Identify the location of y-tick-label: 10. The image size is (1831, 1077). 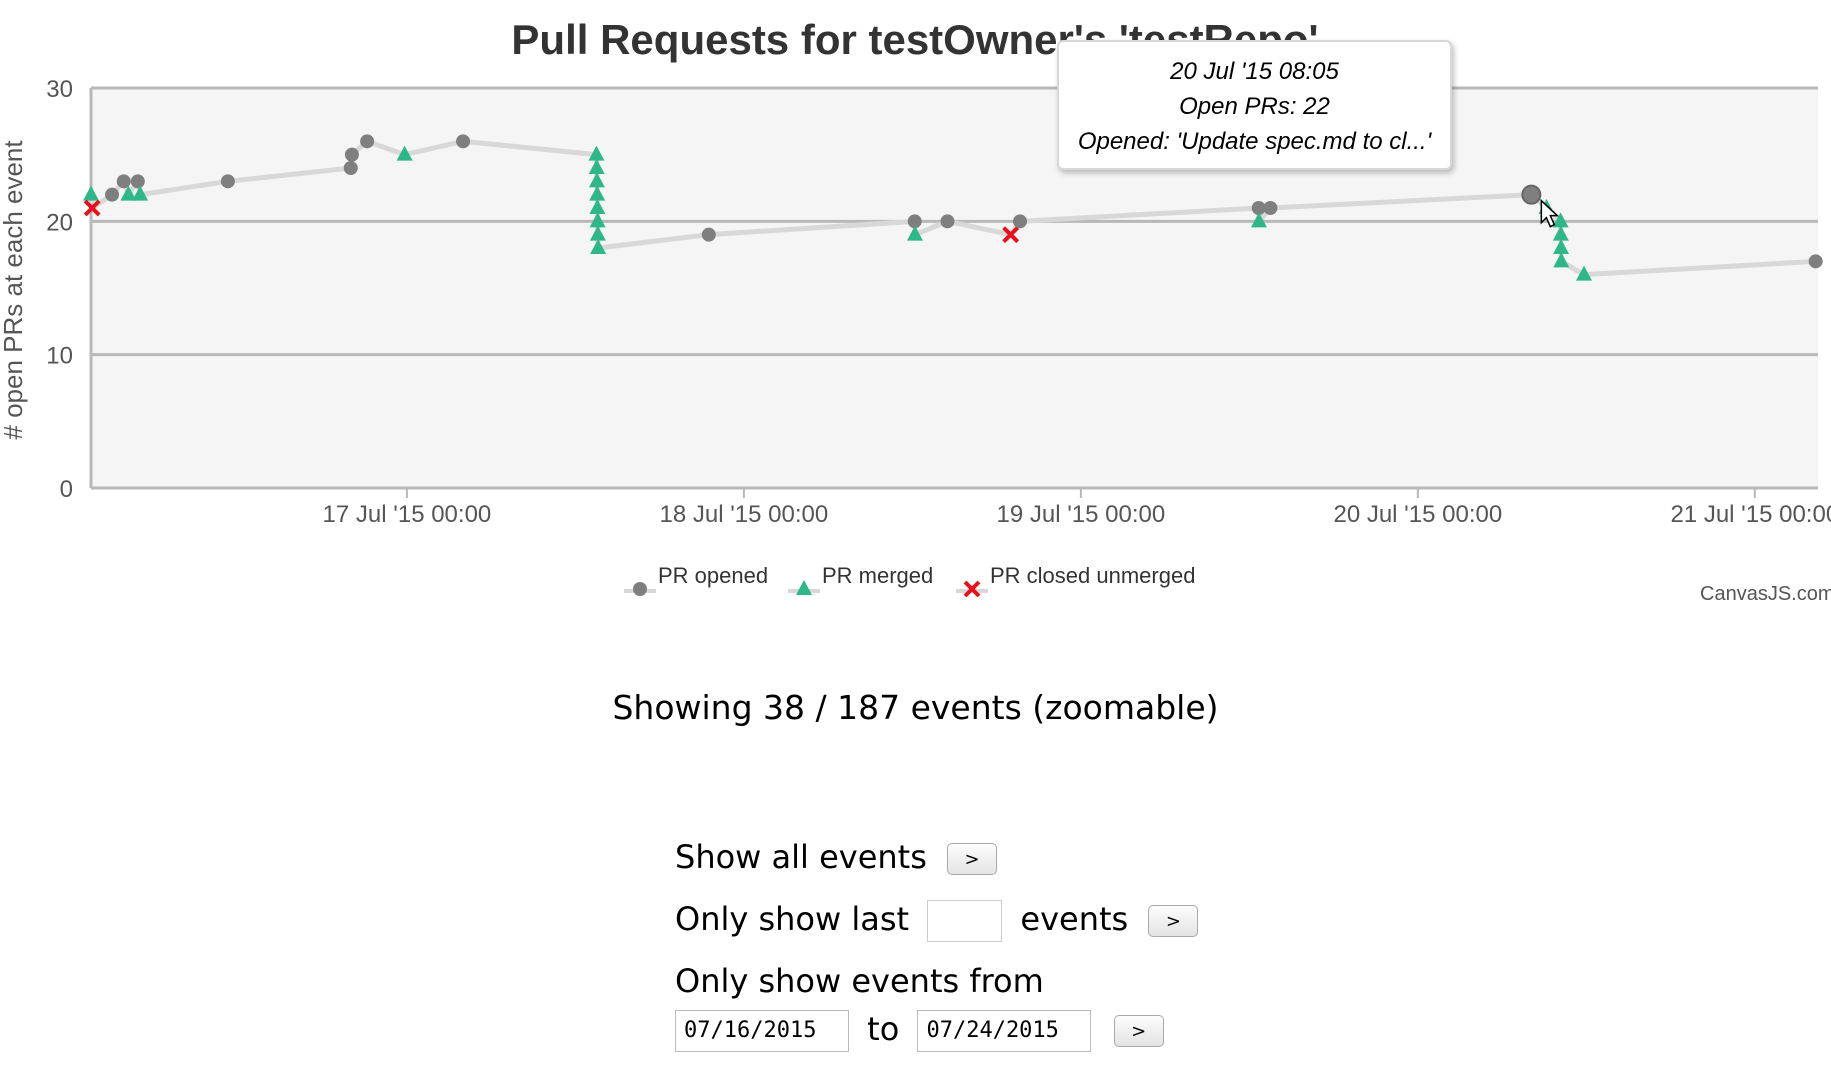
(59, 356).